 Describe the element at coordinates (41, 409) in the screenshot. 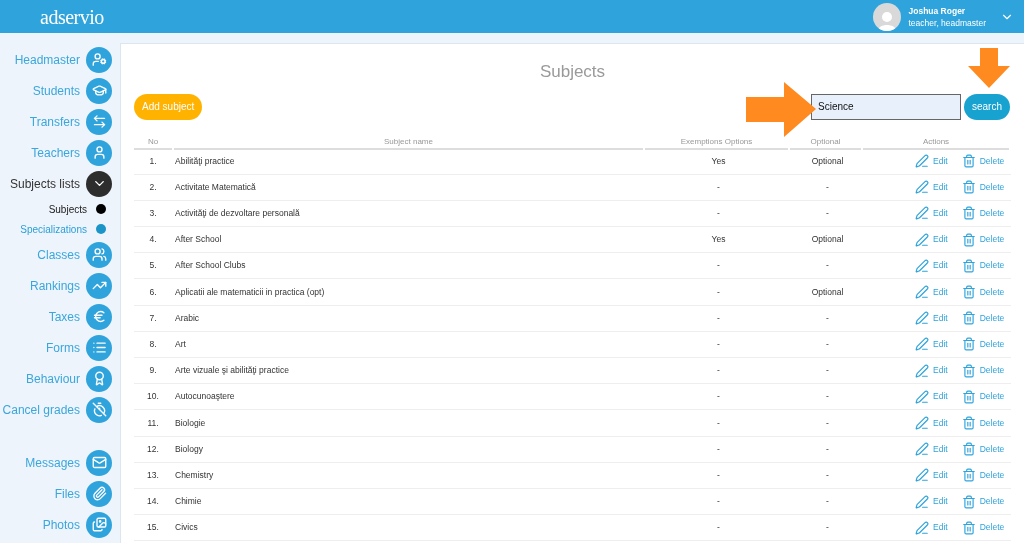

I see `sidebar-item: Cancel grades` at that location.